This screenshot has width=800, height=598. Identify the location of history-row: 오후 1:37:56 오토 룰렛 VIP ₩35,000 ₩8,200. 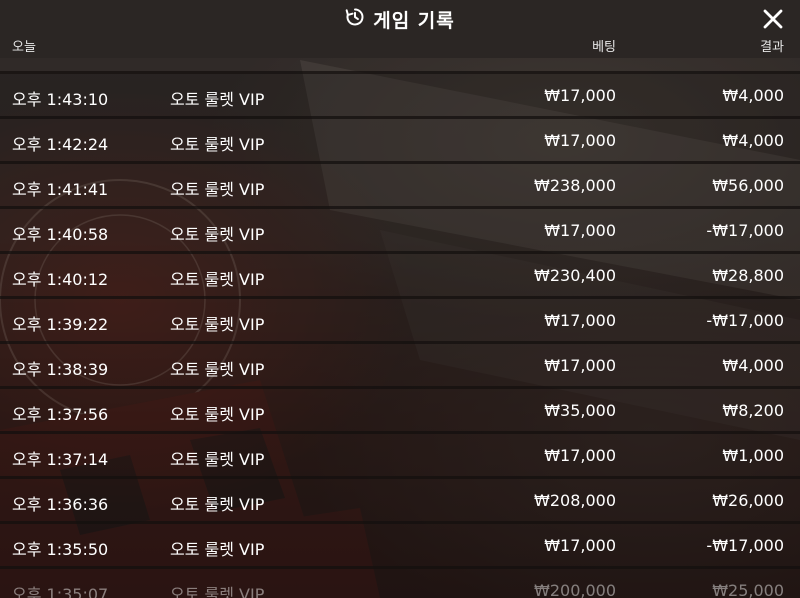
(400, 411).